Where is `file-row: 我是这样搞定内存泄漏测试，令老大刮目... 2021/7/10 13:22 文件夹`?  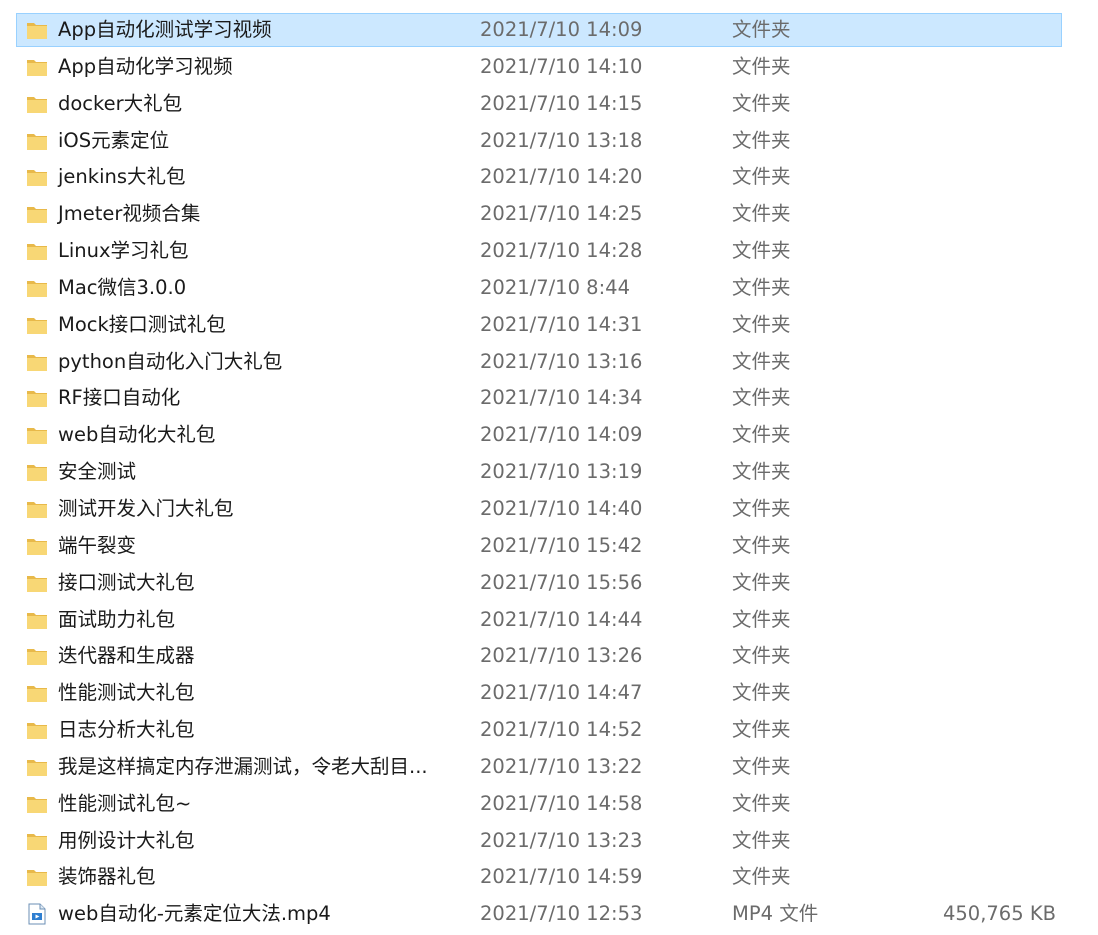 file-row: 我是这样搞定内存泄漏测试，令老大刮目... 2021/7/10 13:22 文件夹 is located at coordinates (549, 767).